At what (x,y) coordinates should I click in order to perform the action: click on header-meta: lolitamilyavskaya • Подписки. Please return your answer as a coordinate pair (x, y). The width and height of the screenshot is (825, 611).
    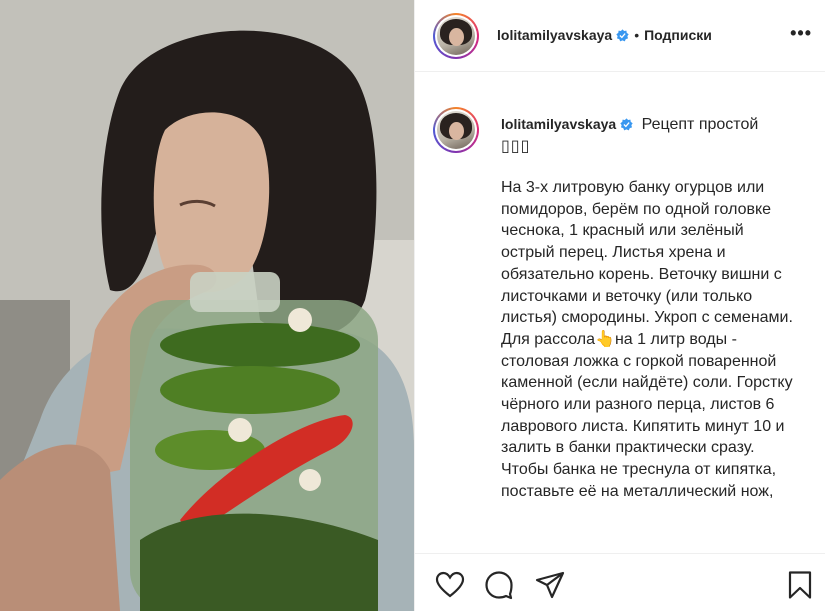
    Looking at the image, I should click on (604, 36).